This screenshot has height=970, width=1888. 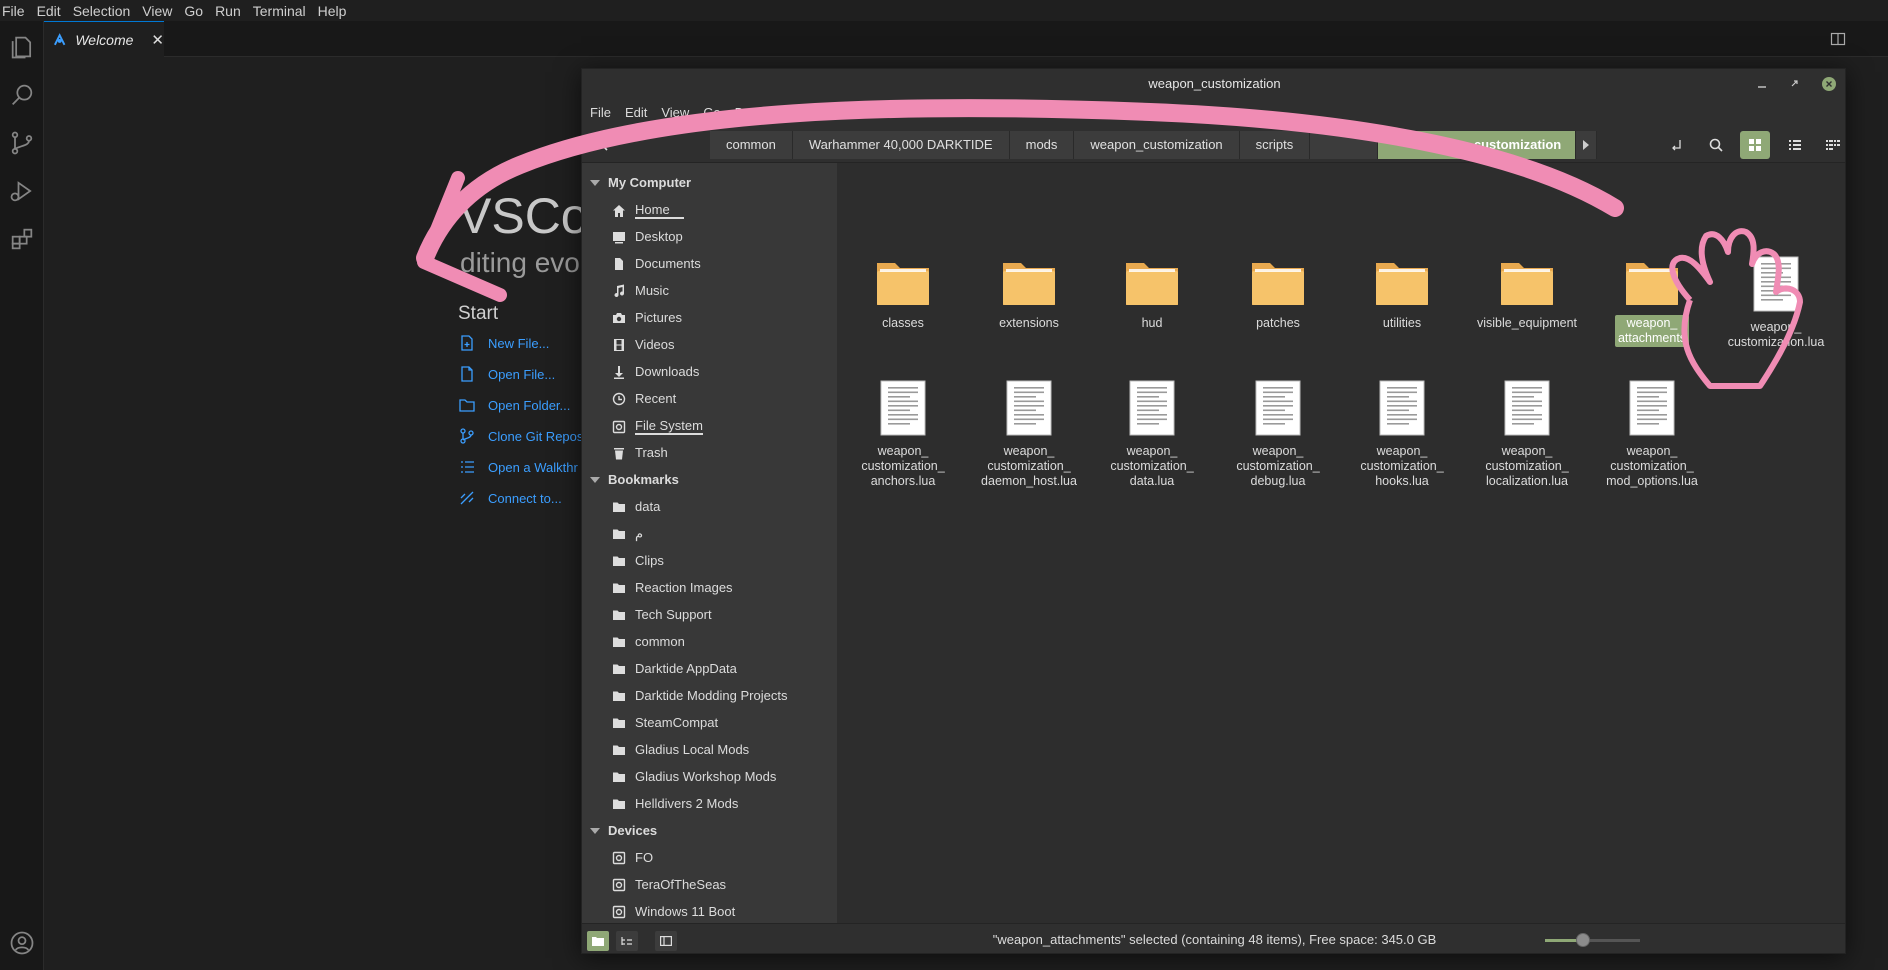 What do you see at coordinates (1592, 940) in the screenshot?
I see `zoom-slider` at bounding box center [1592, 940].